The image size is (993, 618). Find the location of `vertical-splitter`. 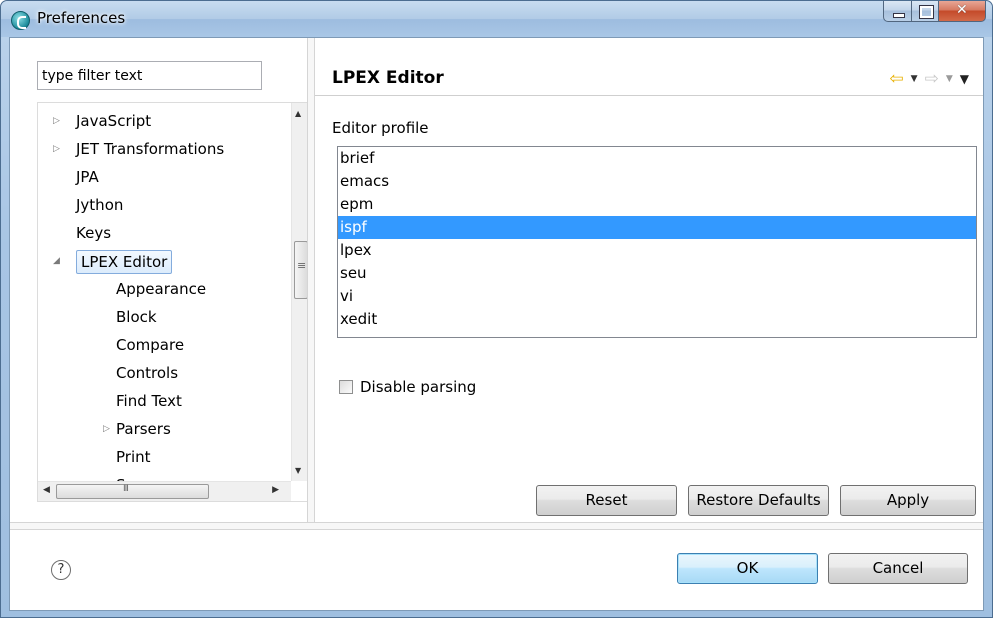

vertical-splitter is located at coordinates (311, 280).